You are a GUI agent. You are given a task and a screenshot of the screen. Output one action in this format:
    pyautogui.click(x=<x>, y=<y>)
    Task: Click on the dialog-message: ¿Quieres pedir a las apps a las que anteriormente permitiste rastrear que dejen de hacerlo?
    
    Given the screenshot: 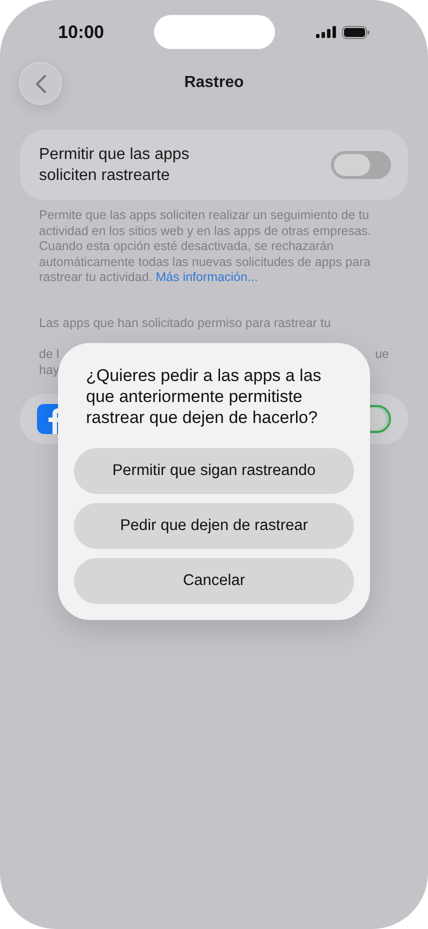 What is the action you would take?
    pyautogui.click(x=203, y=396)
    